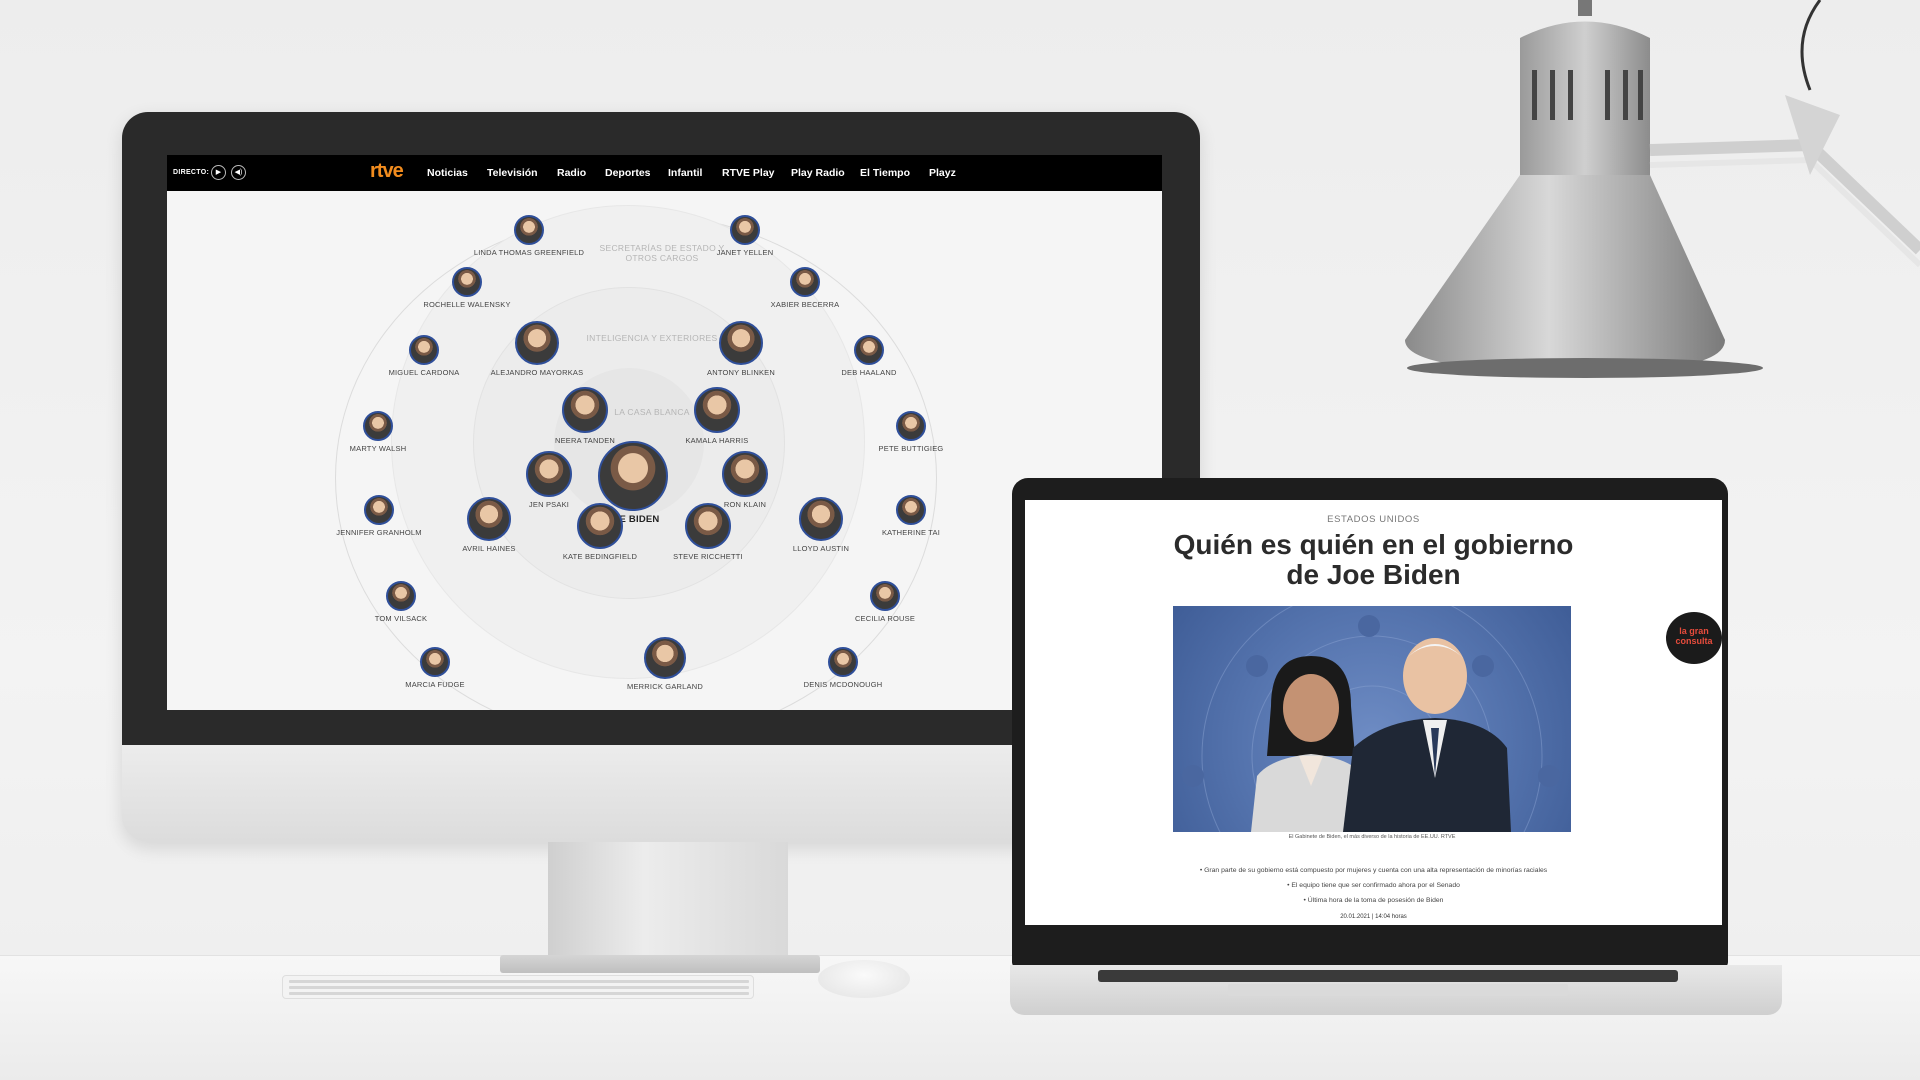 This screenshot has width=1920, height=1080. I want to click on rtve-logo: rtve, so click(387, 171).